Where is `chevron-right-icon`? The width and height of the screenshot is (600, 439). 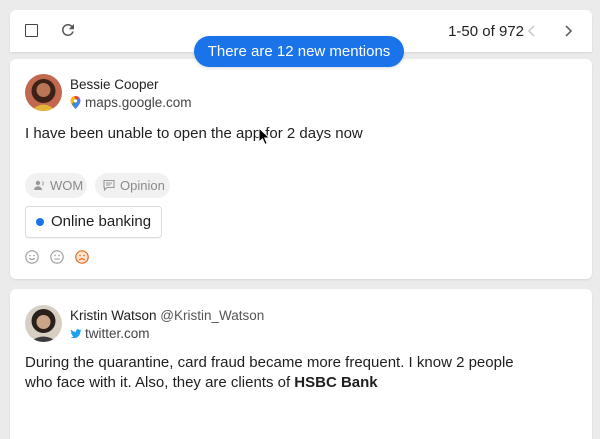
chevron-right-icon is located at coordinates (568, 31).